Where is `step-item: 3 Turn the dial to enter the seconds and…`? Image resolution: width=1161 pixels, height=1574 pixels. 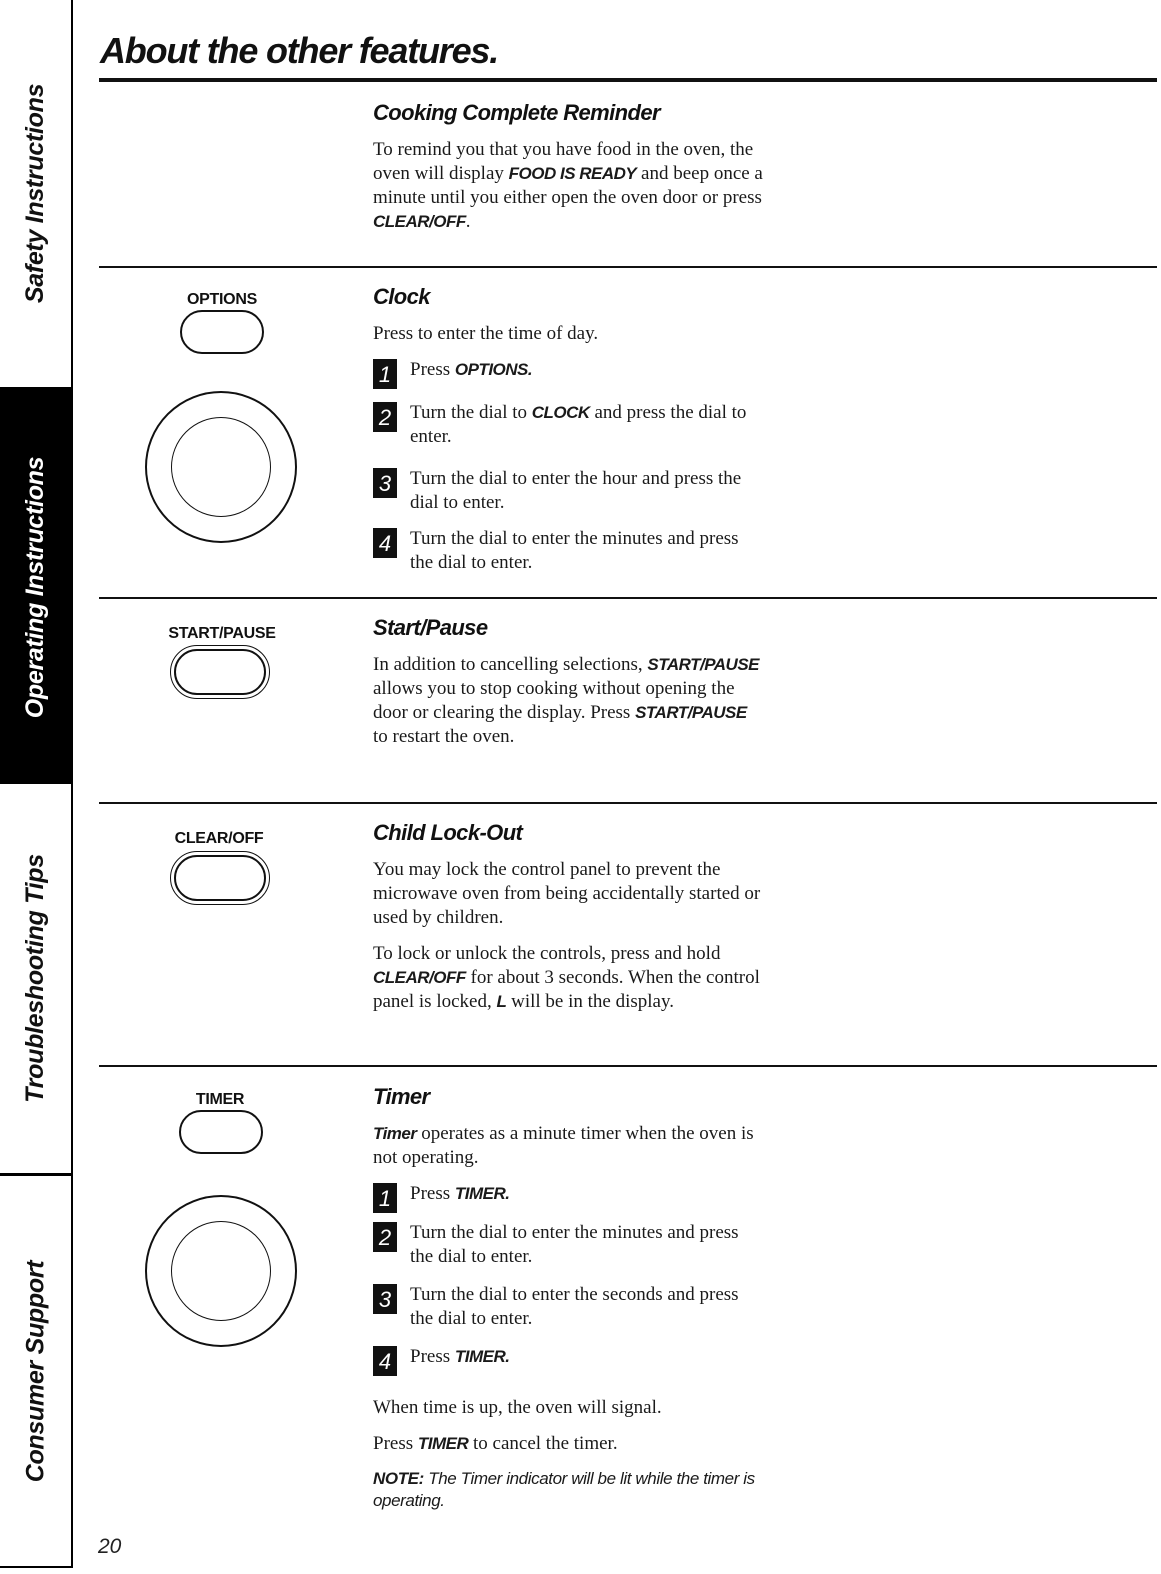
step-item: 3 Turn the dial to enter the seconds and… is located at coordinates (568, 1307).